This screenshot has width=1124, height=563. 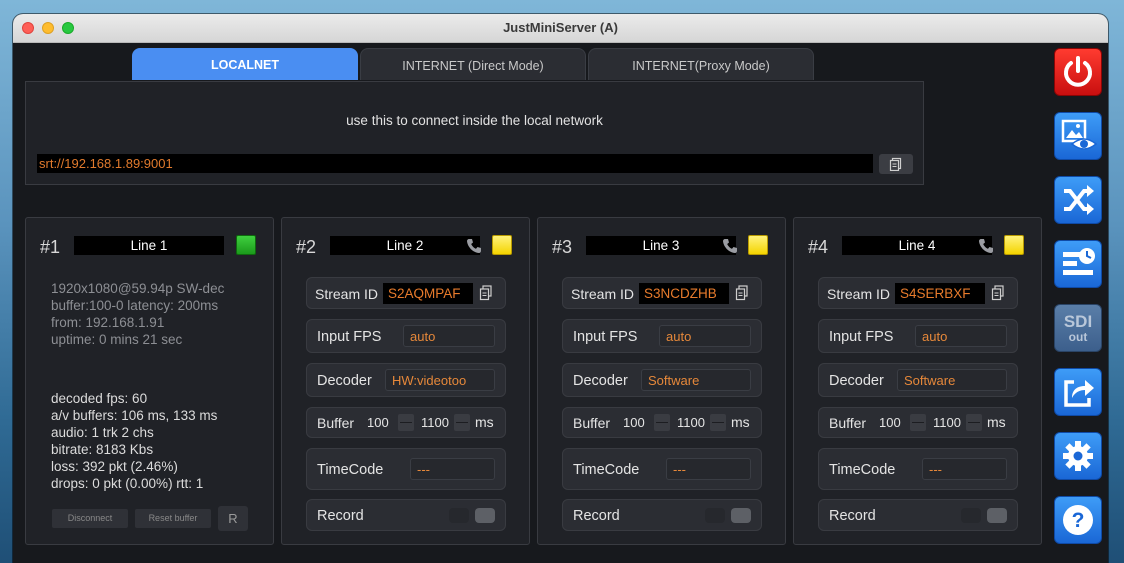 I want to click on sdi-out-button: SDI out, so click(x=1078, y=328).